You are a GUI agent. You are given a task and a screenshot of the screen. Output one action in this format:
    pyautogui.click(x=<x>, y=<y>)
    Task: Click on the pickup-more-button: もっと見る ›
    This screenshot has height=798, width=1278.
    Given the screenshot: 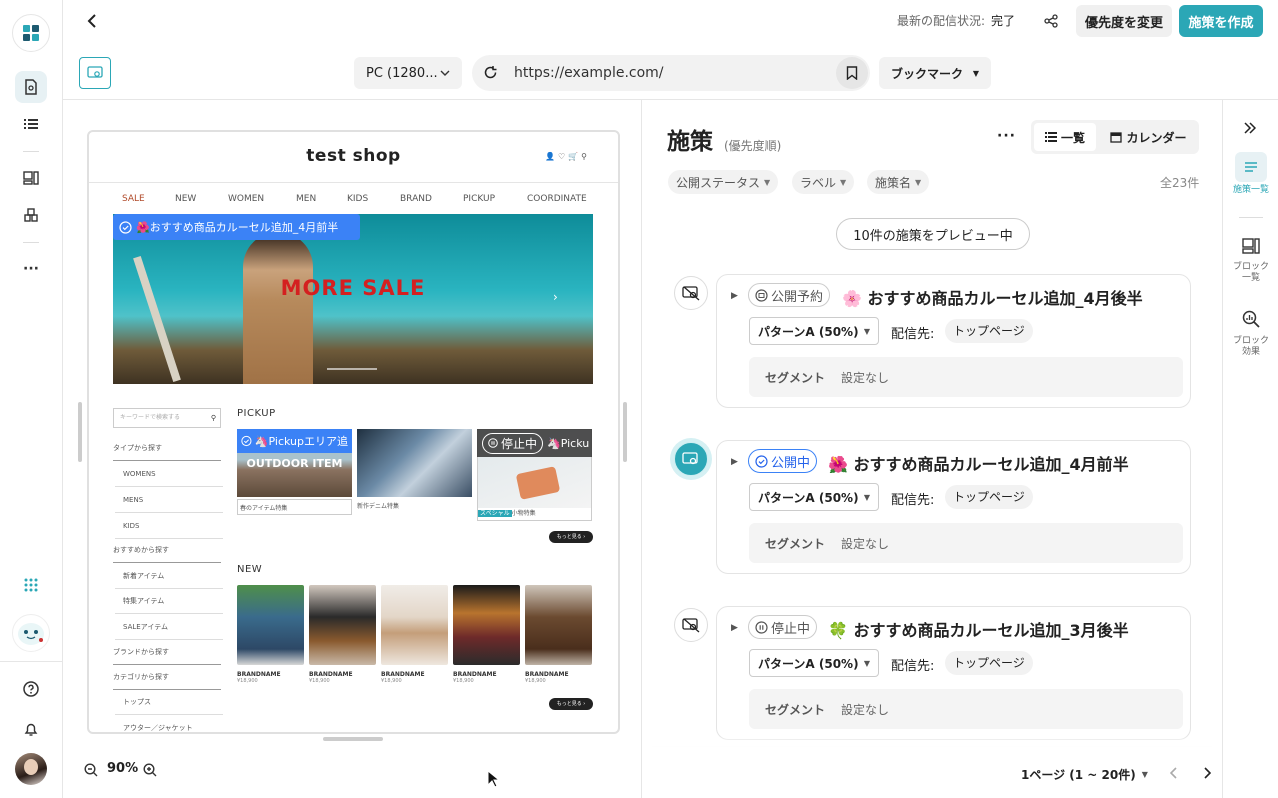 What is the action you would take?
    pyautogui.click(x=571, y=537)
    